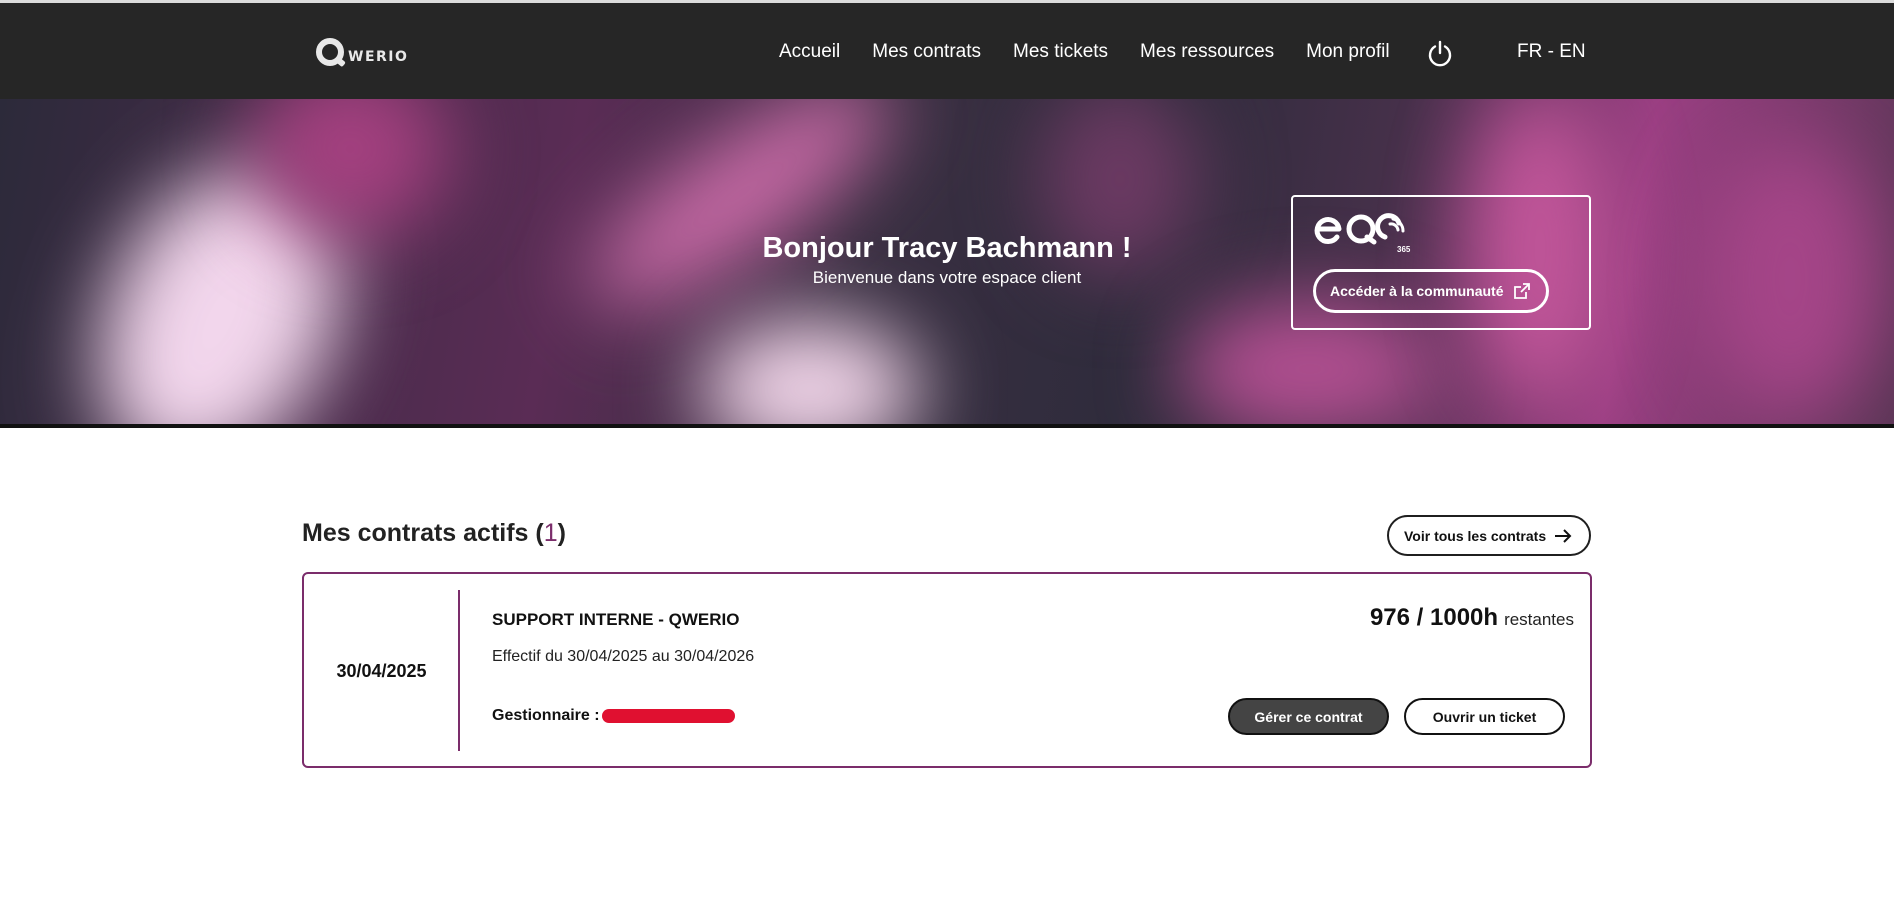 The width and height of the screenshot is (1894, 901). I want to click on contract-manager: Gestionnaire :, so click(613, 716).